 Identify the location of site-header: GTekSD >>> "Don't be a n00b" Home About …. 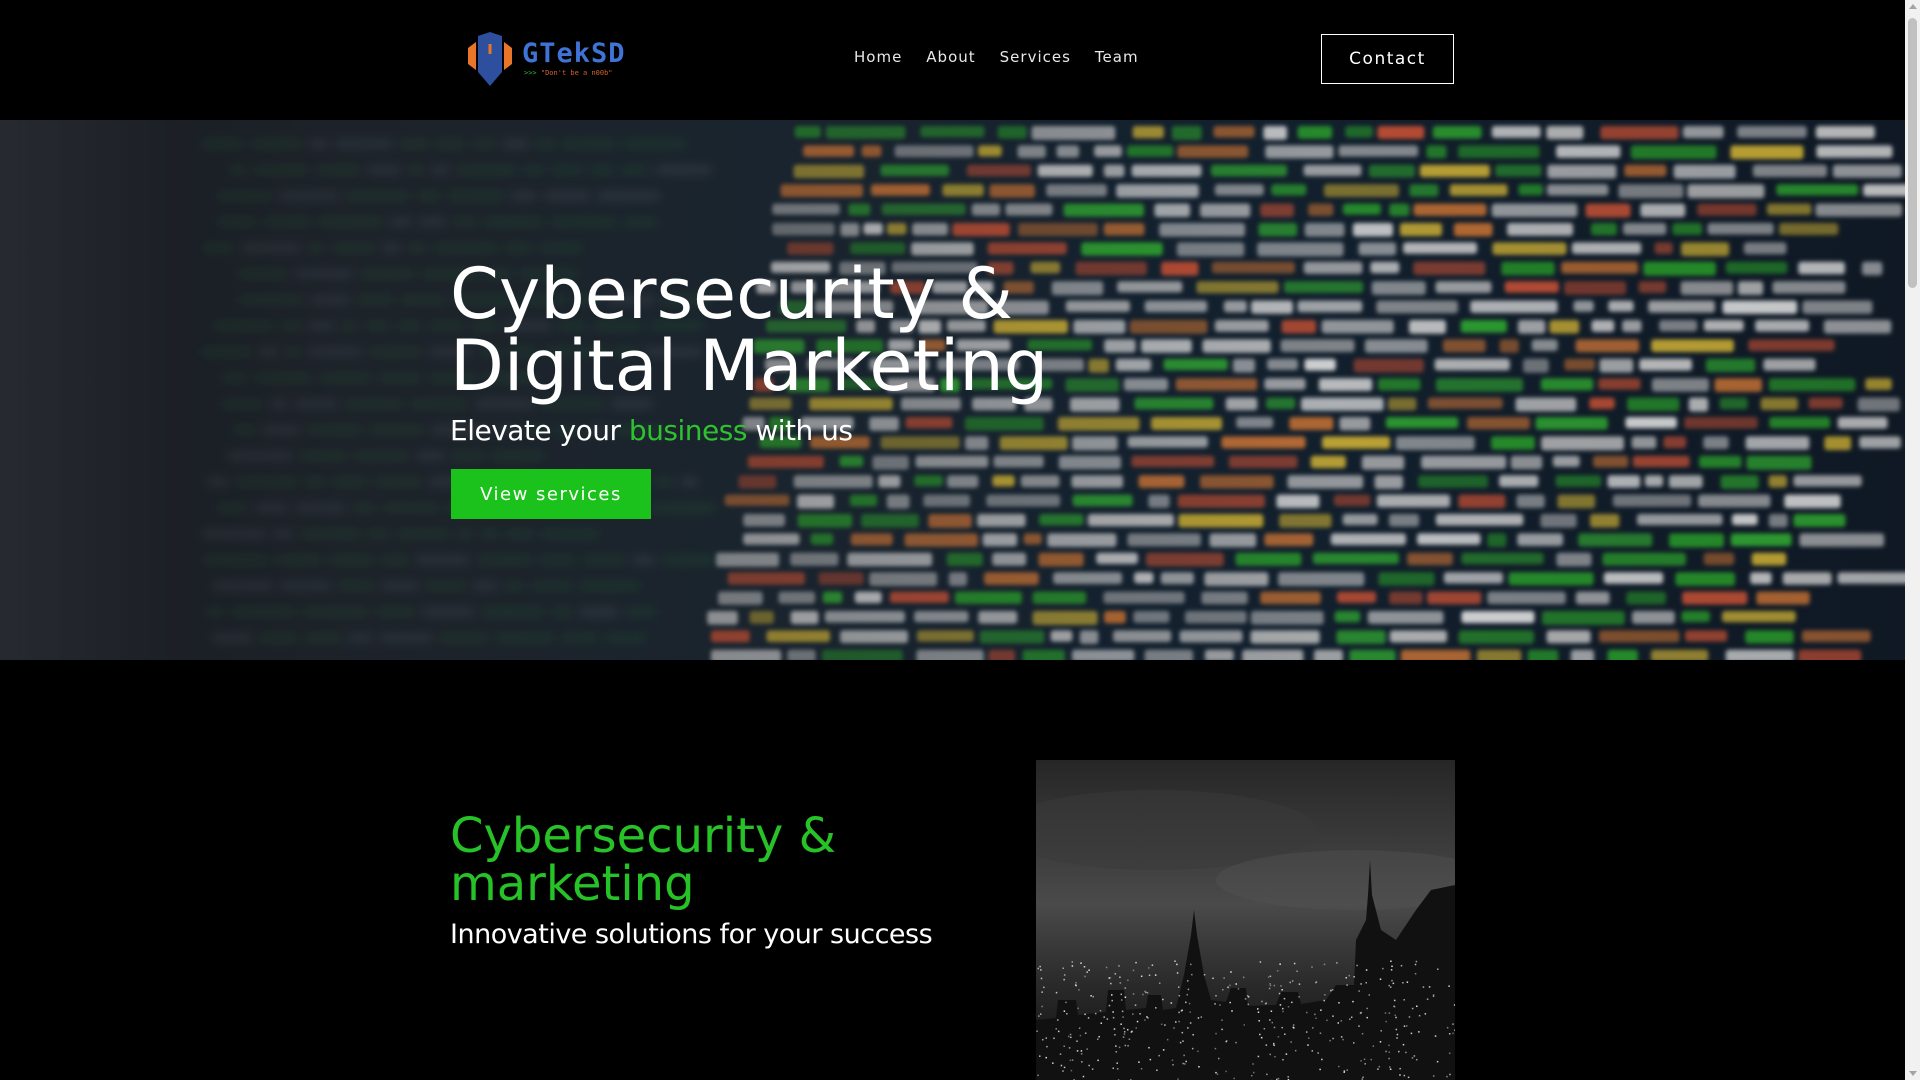
(952, 60).